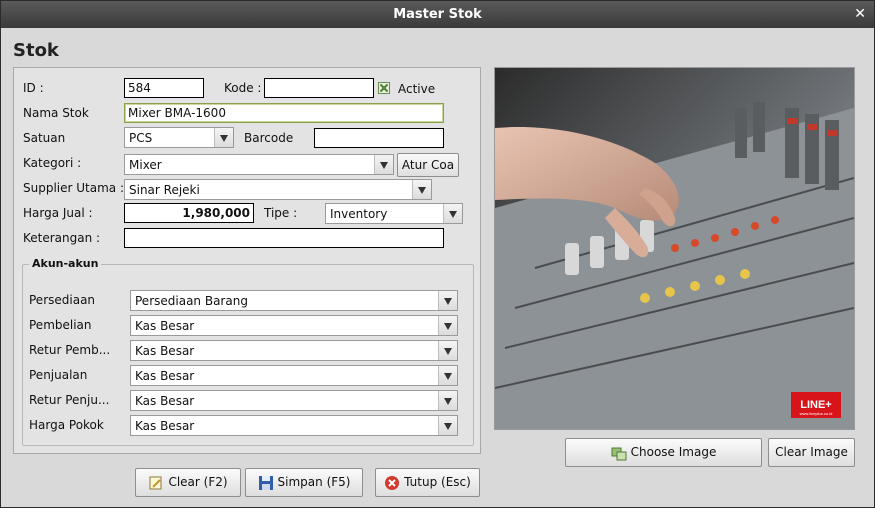 This screenshot has height=508, width=875. I want to click on title-bar: Master Stok ✕, so click(437, 14).